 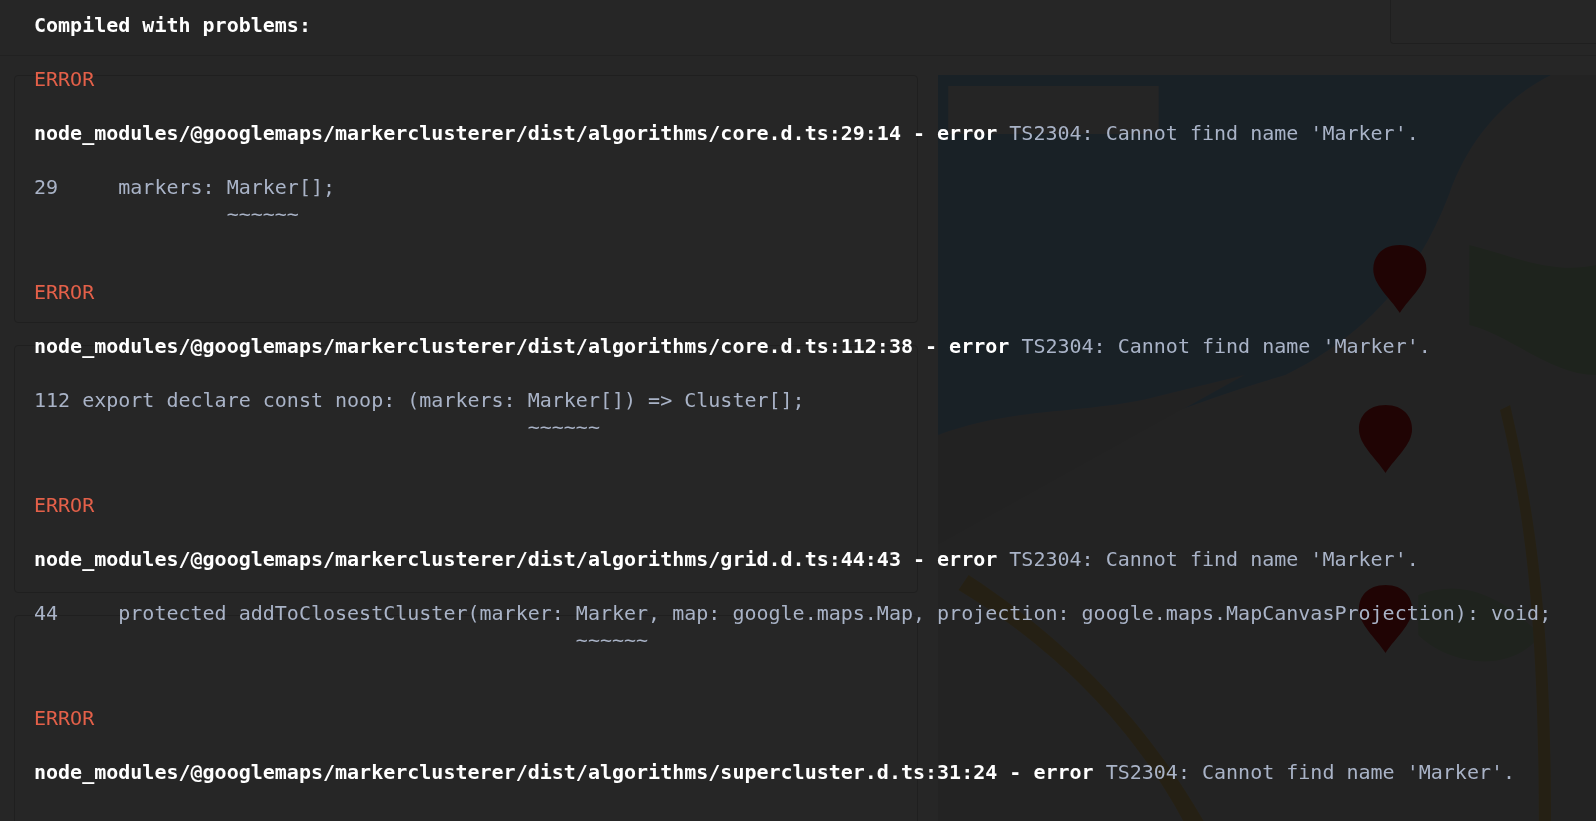 I want to click on code-line: 29 markers: Marker[];, so click(x=185, y=187).